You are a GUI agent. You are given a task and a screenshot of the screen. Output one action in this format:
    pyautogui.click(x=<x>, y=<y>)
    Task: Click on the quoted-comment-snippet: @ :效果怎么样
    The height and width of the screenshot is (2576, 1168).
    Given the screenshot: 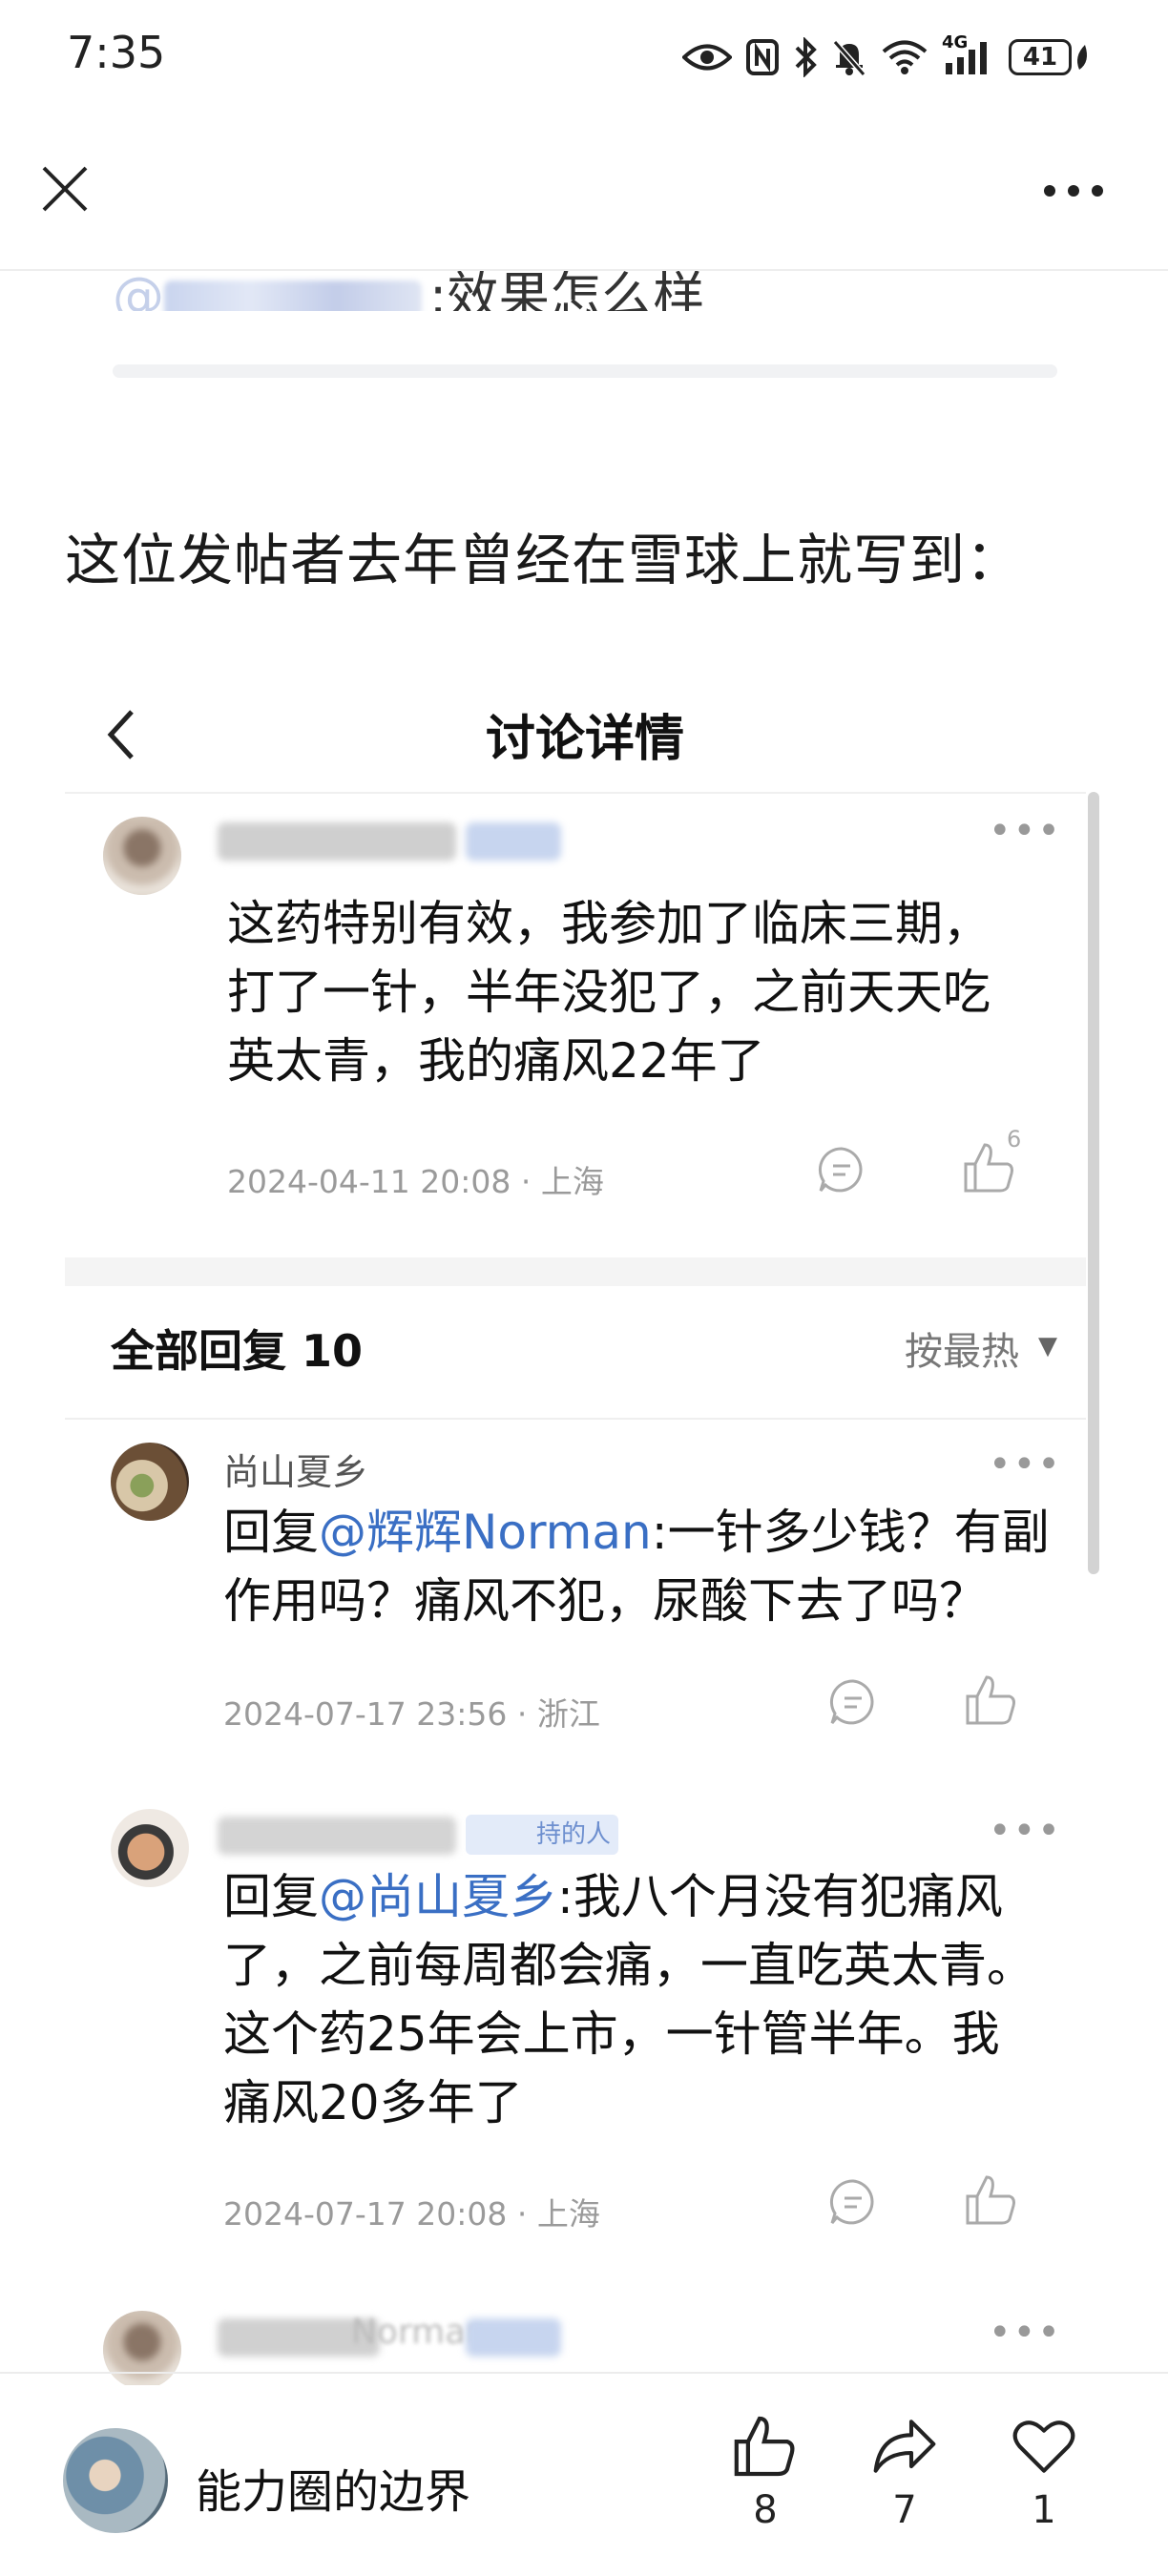 What is the action you would take?
    pyautogui.click(x=590, y=278)
    